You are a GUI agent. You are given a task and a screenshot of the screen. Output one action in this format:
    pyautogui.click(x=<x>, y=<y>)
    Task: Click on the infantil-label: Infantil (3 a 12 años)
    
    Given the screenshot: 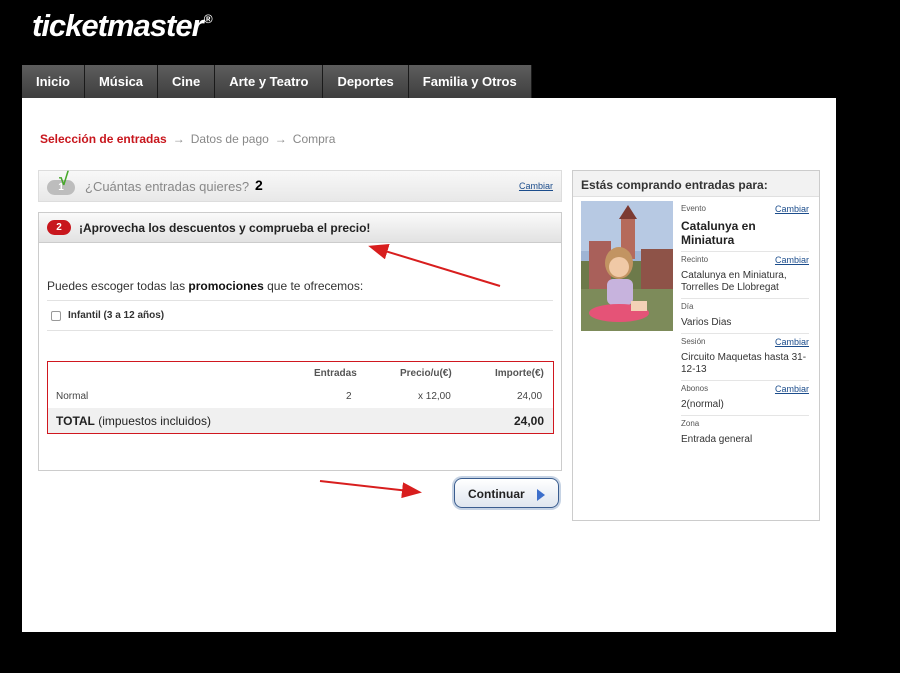 What is the action you would take?
    pyautogui.click(x=116, y=315)
    